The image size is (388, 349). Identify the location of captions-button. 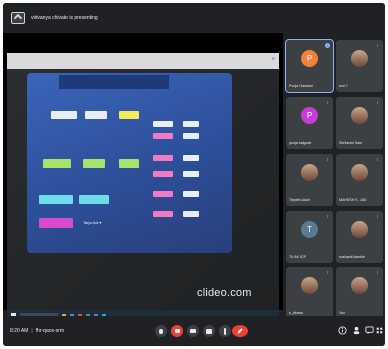
(193, 331).